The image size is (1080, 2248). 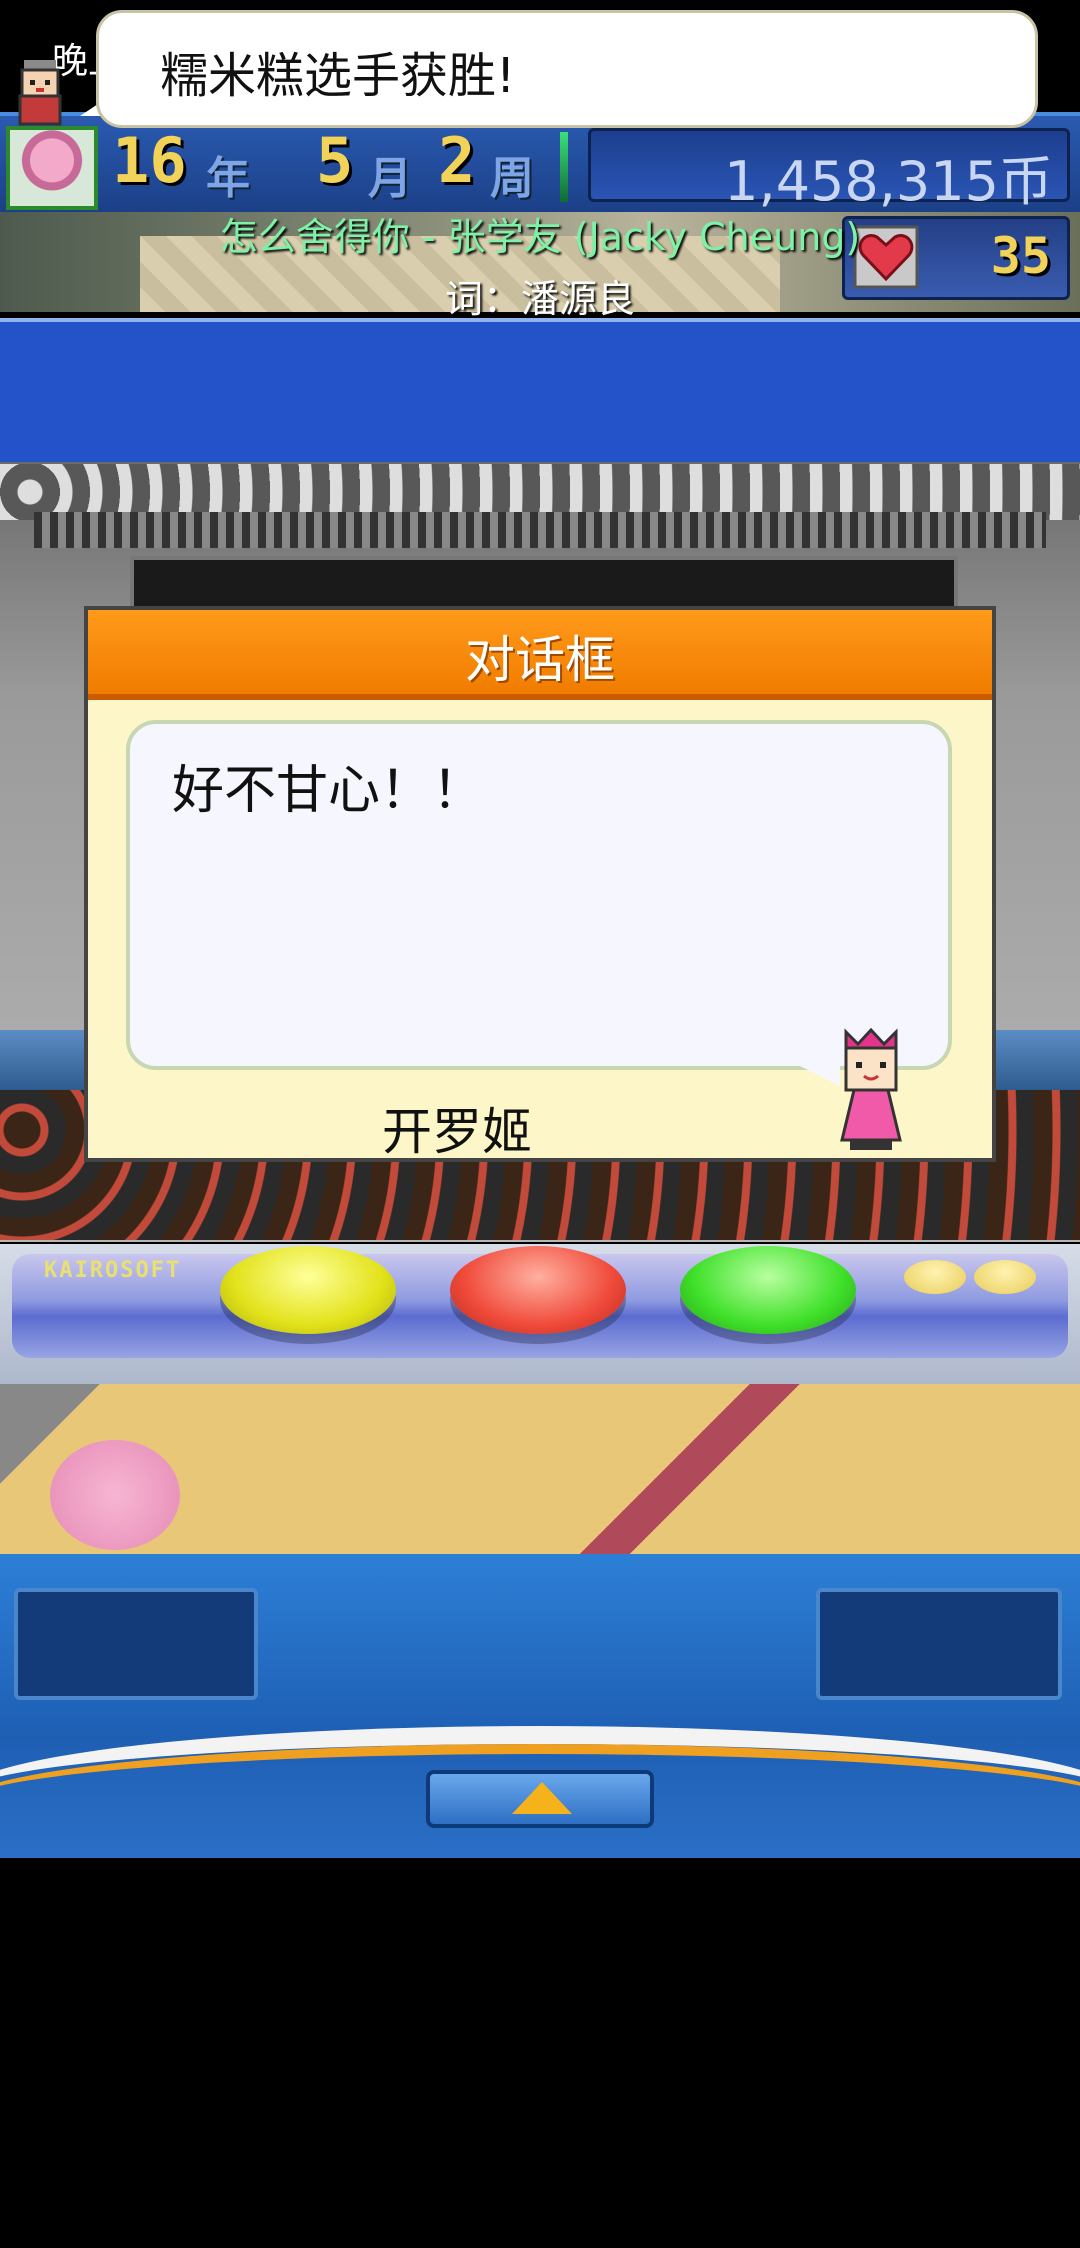 I want to click on expand-menu-button, so click(x=540, y=1799).